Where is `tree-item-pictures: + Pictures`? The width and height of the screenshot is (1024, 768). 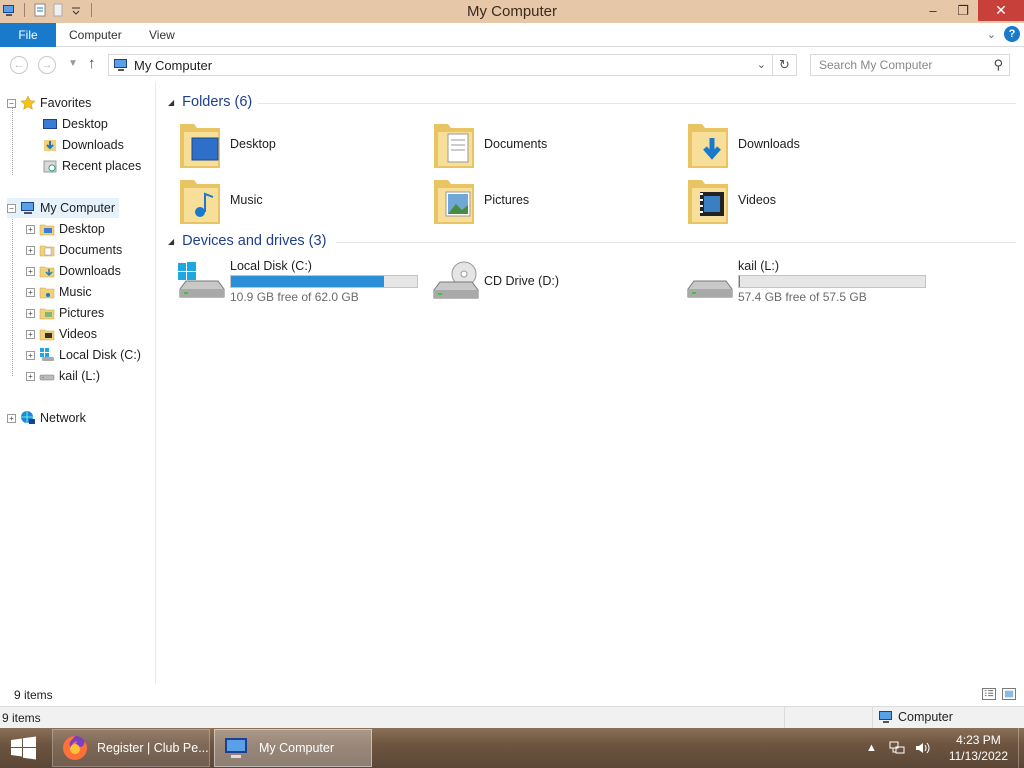 tree-item-pictures: + Pictures is located at coordinates (65, 313).